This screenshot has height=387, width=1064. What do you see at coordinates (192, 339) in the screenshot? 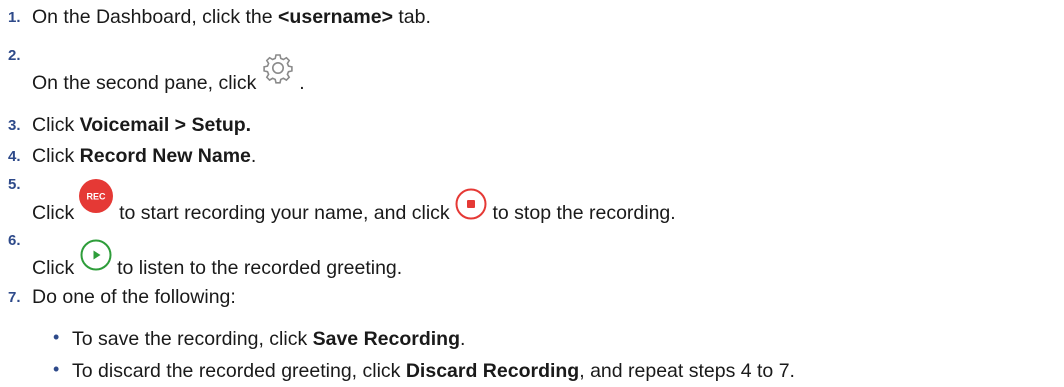
I see `bullet-save-pre: To save the recording, click` at bounding box center [192, 339].